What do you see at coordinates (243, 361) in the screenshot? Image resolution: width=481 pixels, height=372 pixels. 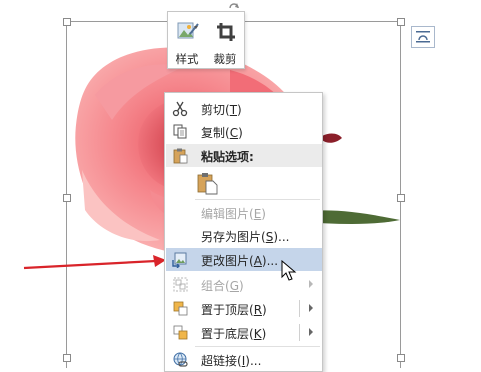 I see `menu-item-hyperlink-key: I` at bounding box center [243, 361].